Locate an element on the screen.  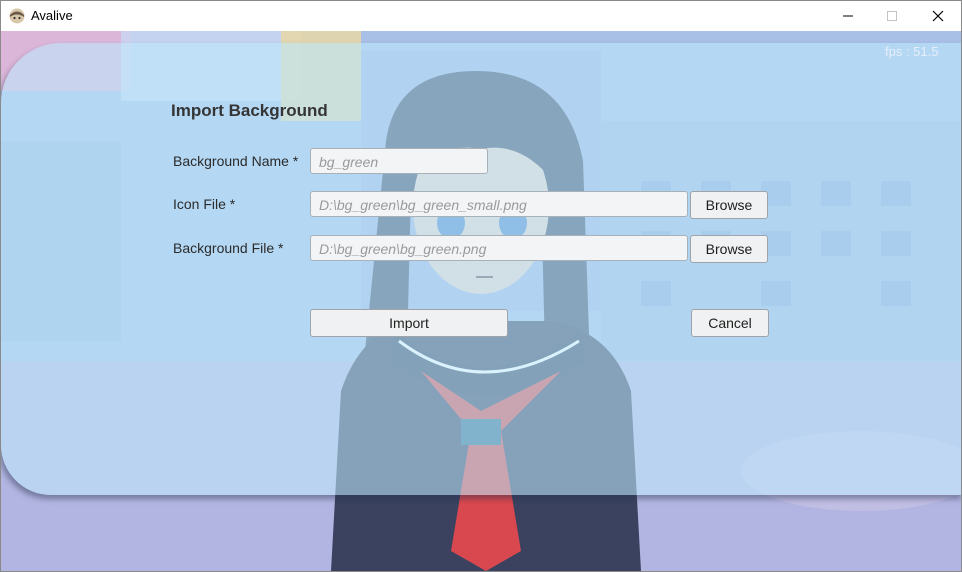
icon-file-browse-button: Browse is located at coordinates (729, 205).